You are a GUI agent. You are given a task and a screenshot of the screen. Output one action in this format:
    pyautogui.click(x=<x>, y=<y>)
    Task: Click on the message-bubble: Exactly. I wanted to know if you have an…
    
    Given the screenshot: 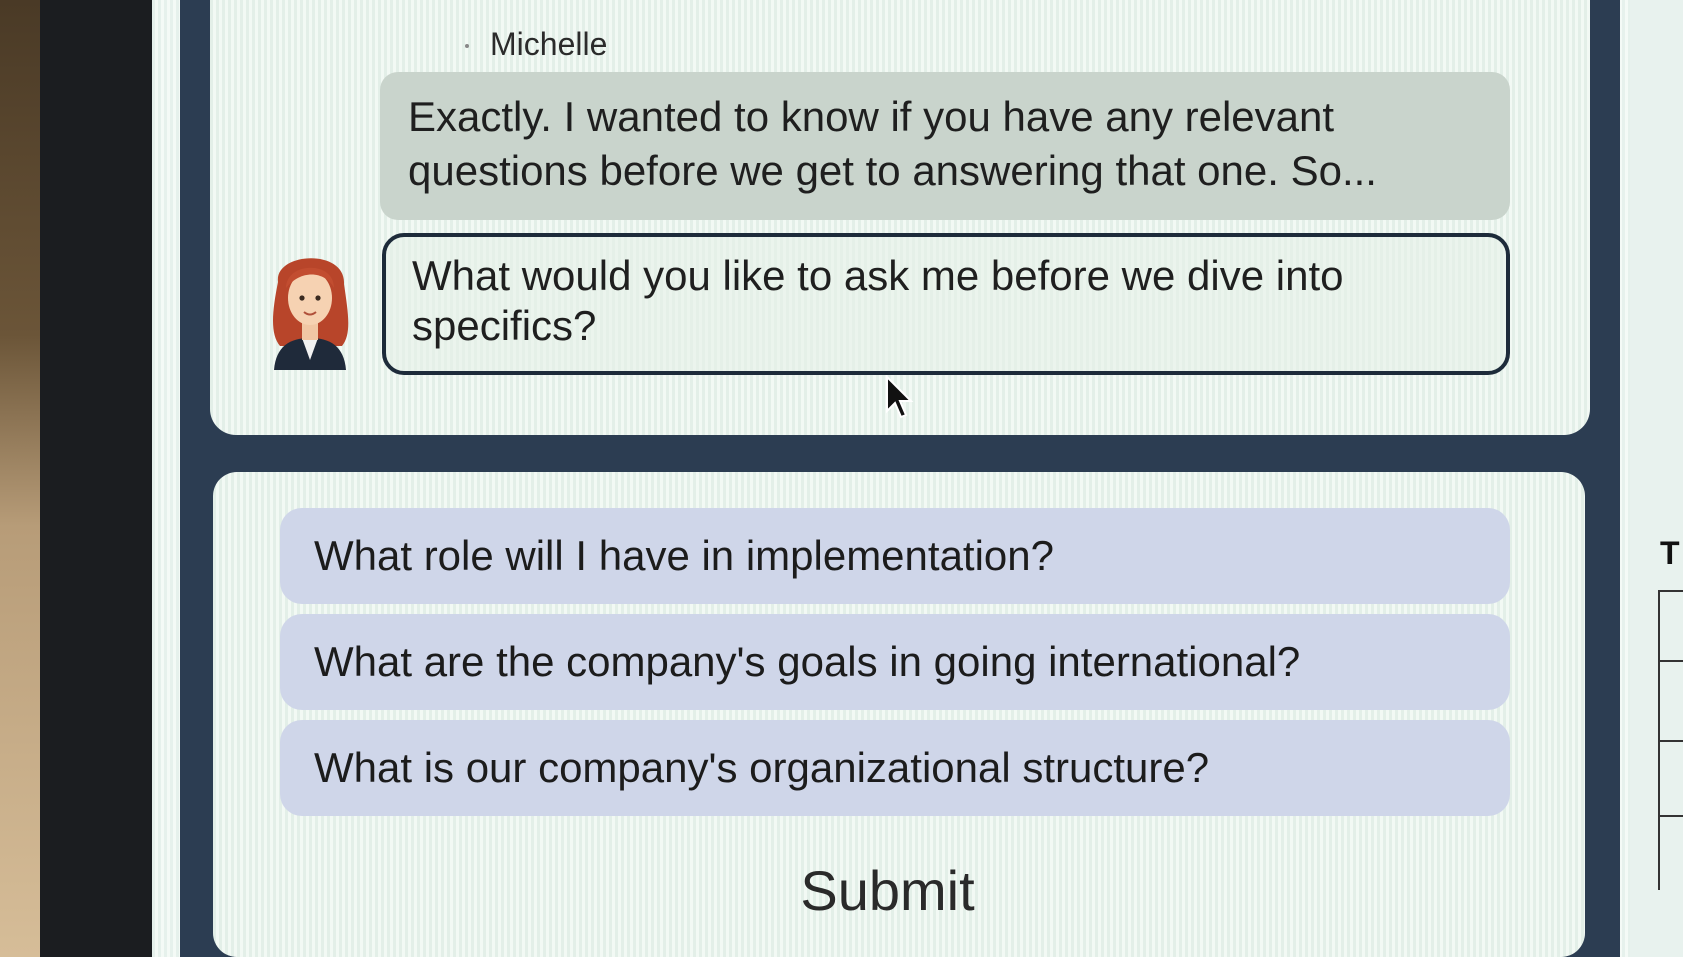 What is the action you would take?
    pyautogui.click(x=945, y=146)
    